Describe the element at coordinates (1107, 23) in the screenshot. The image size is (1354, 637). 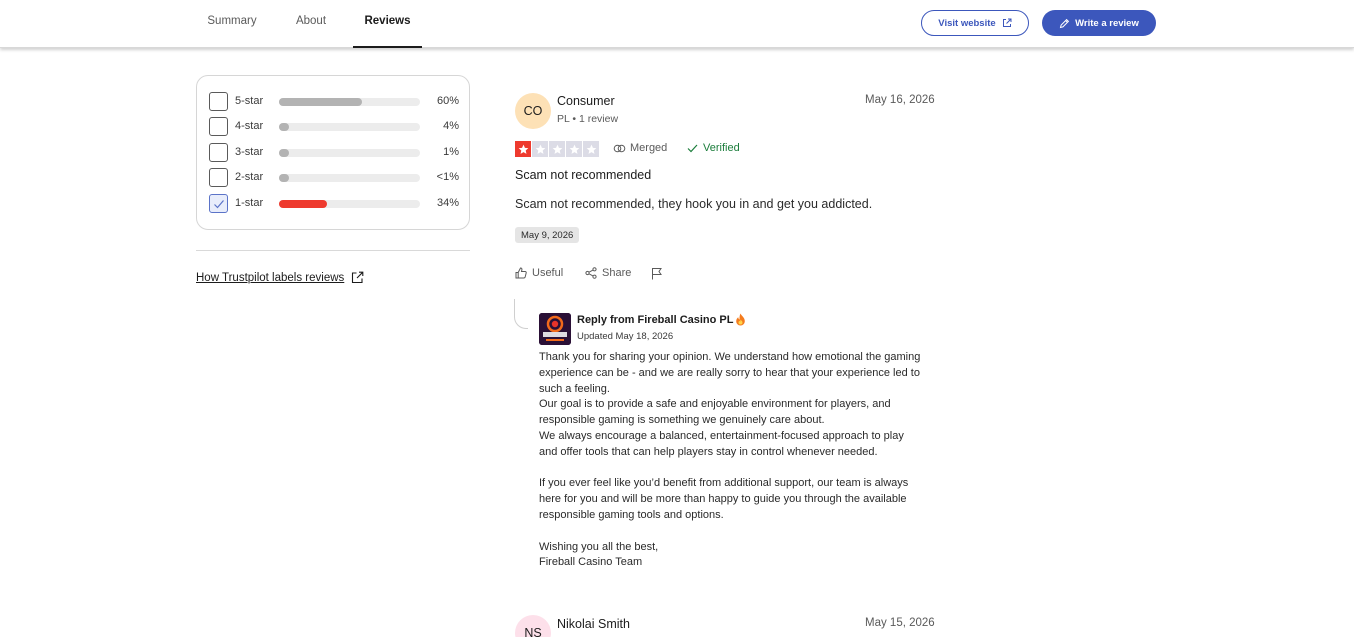
I see `write-review-label: Write a review` at that location.